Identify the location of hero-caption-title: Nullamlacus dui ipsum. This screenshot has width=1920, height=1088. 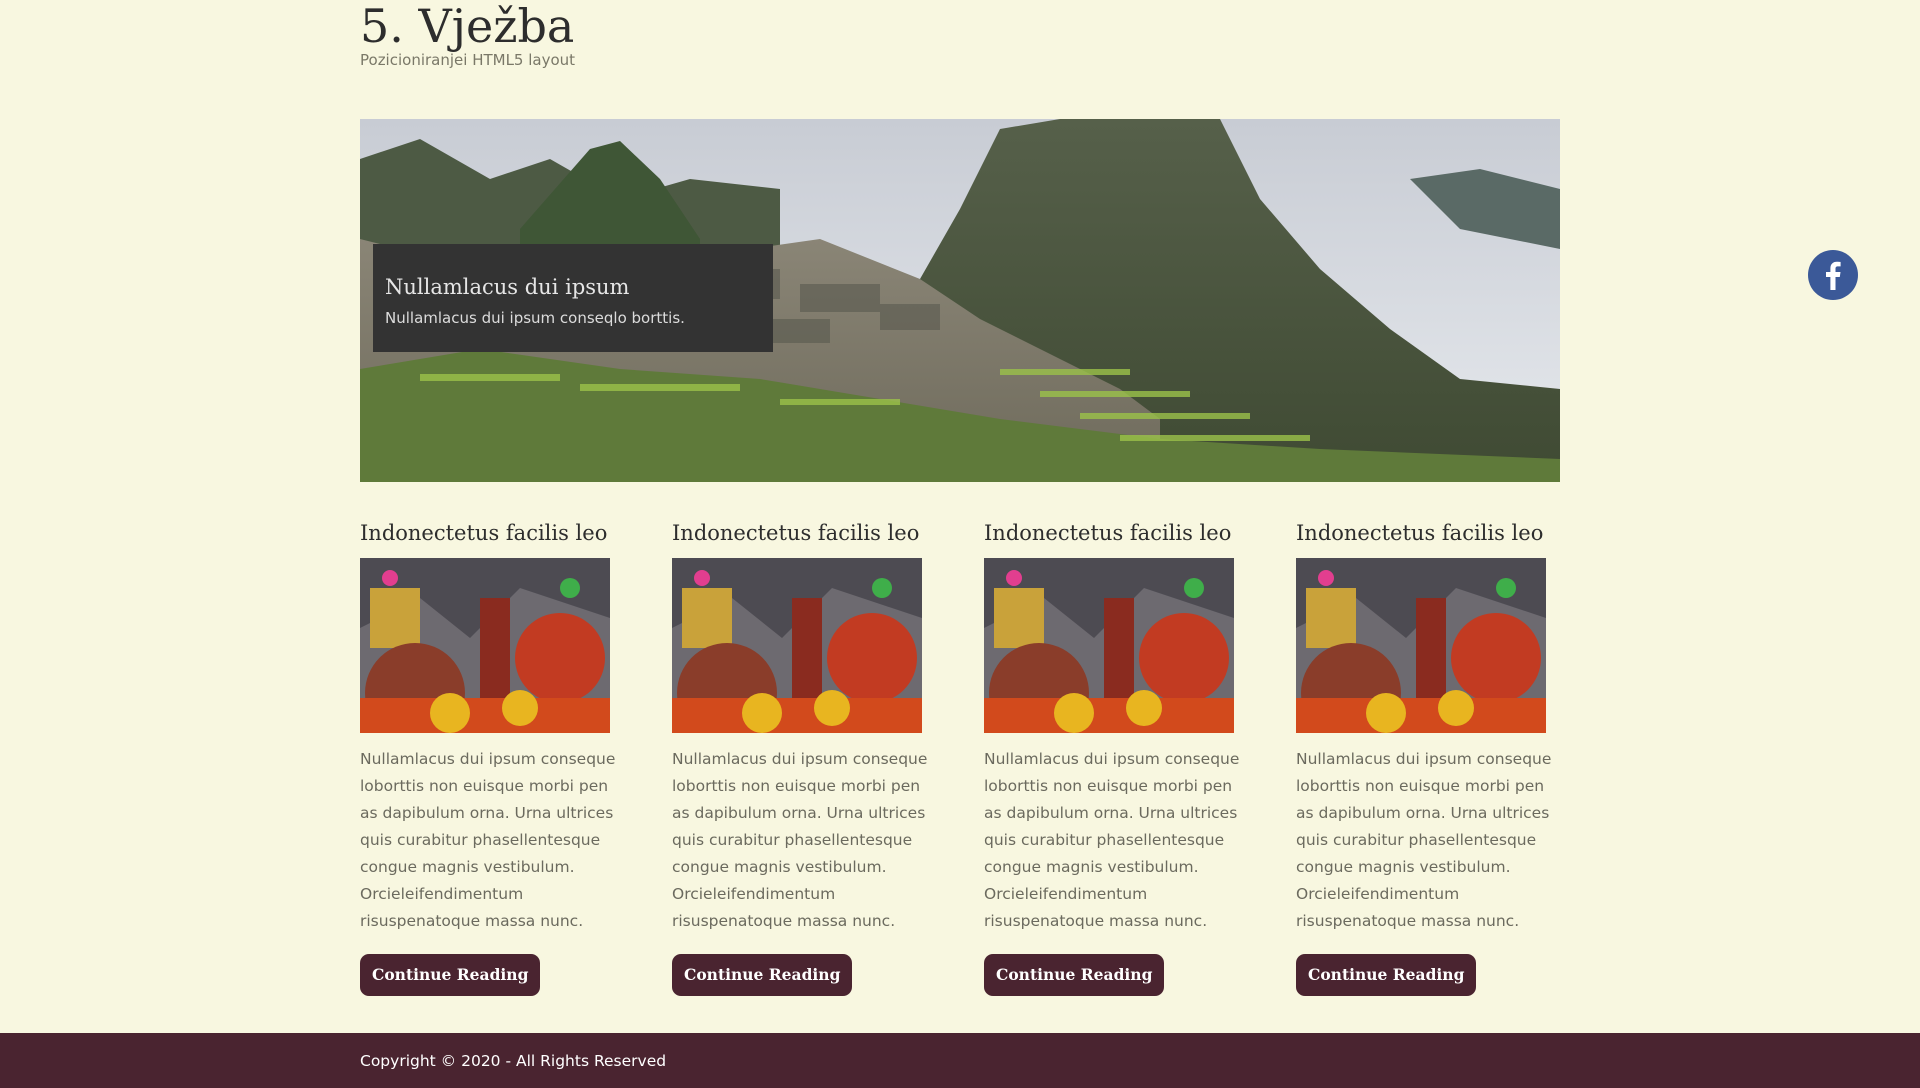
(507, 287).